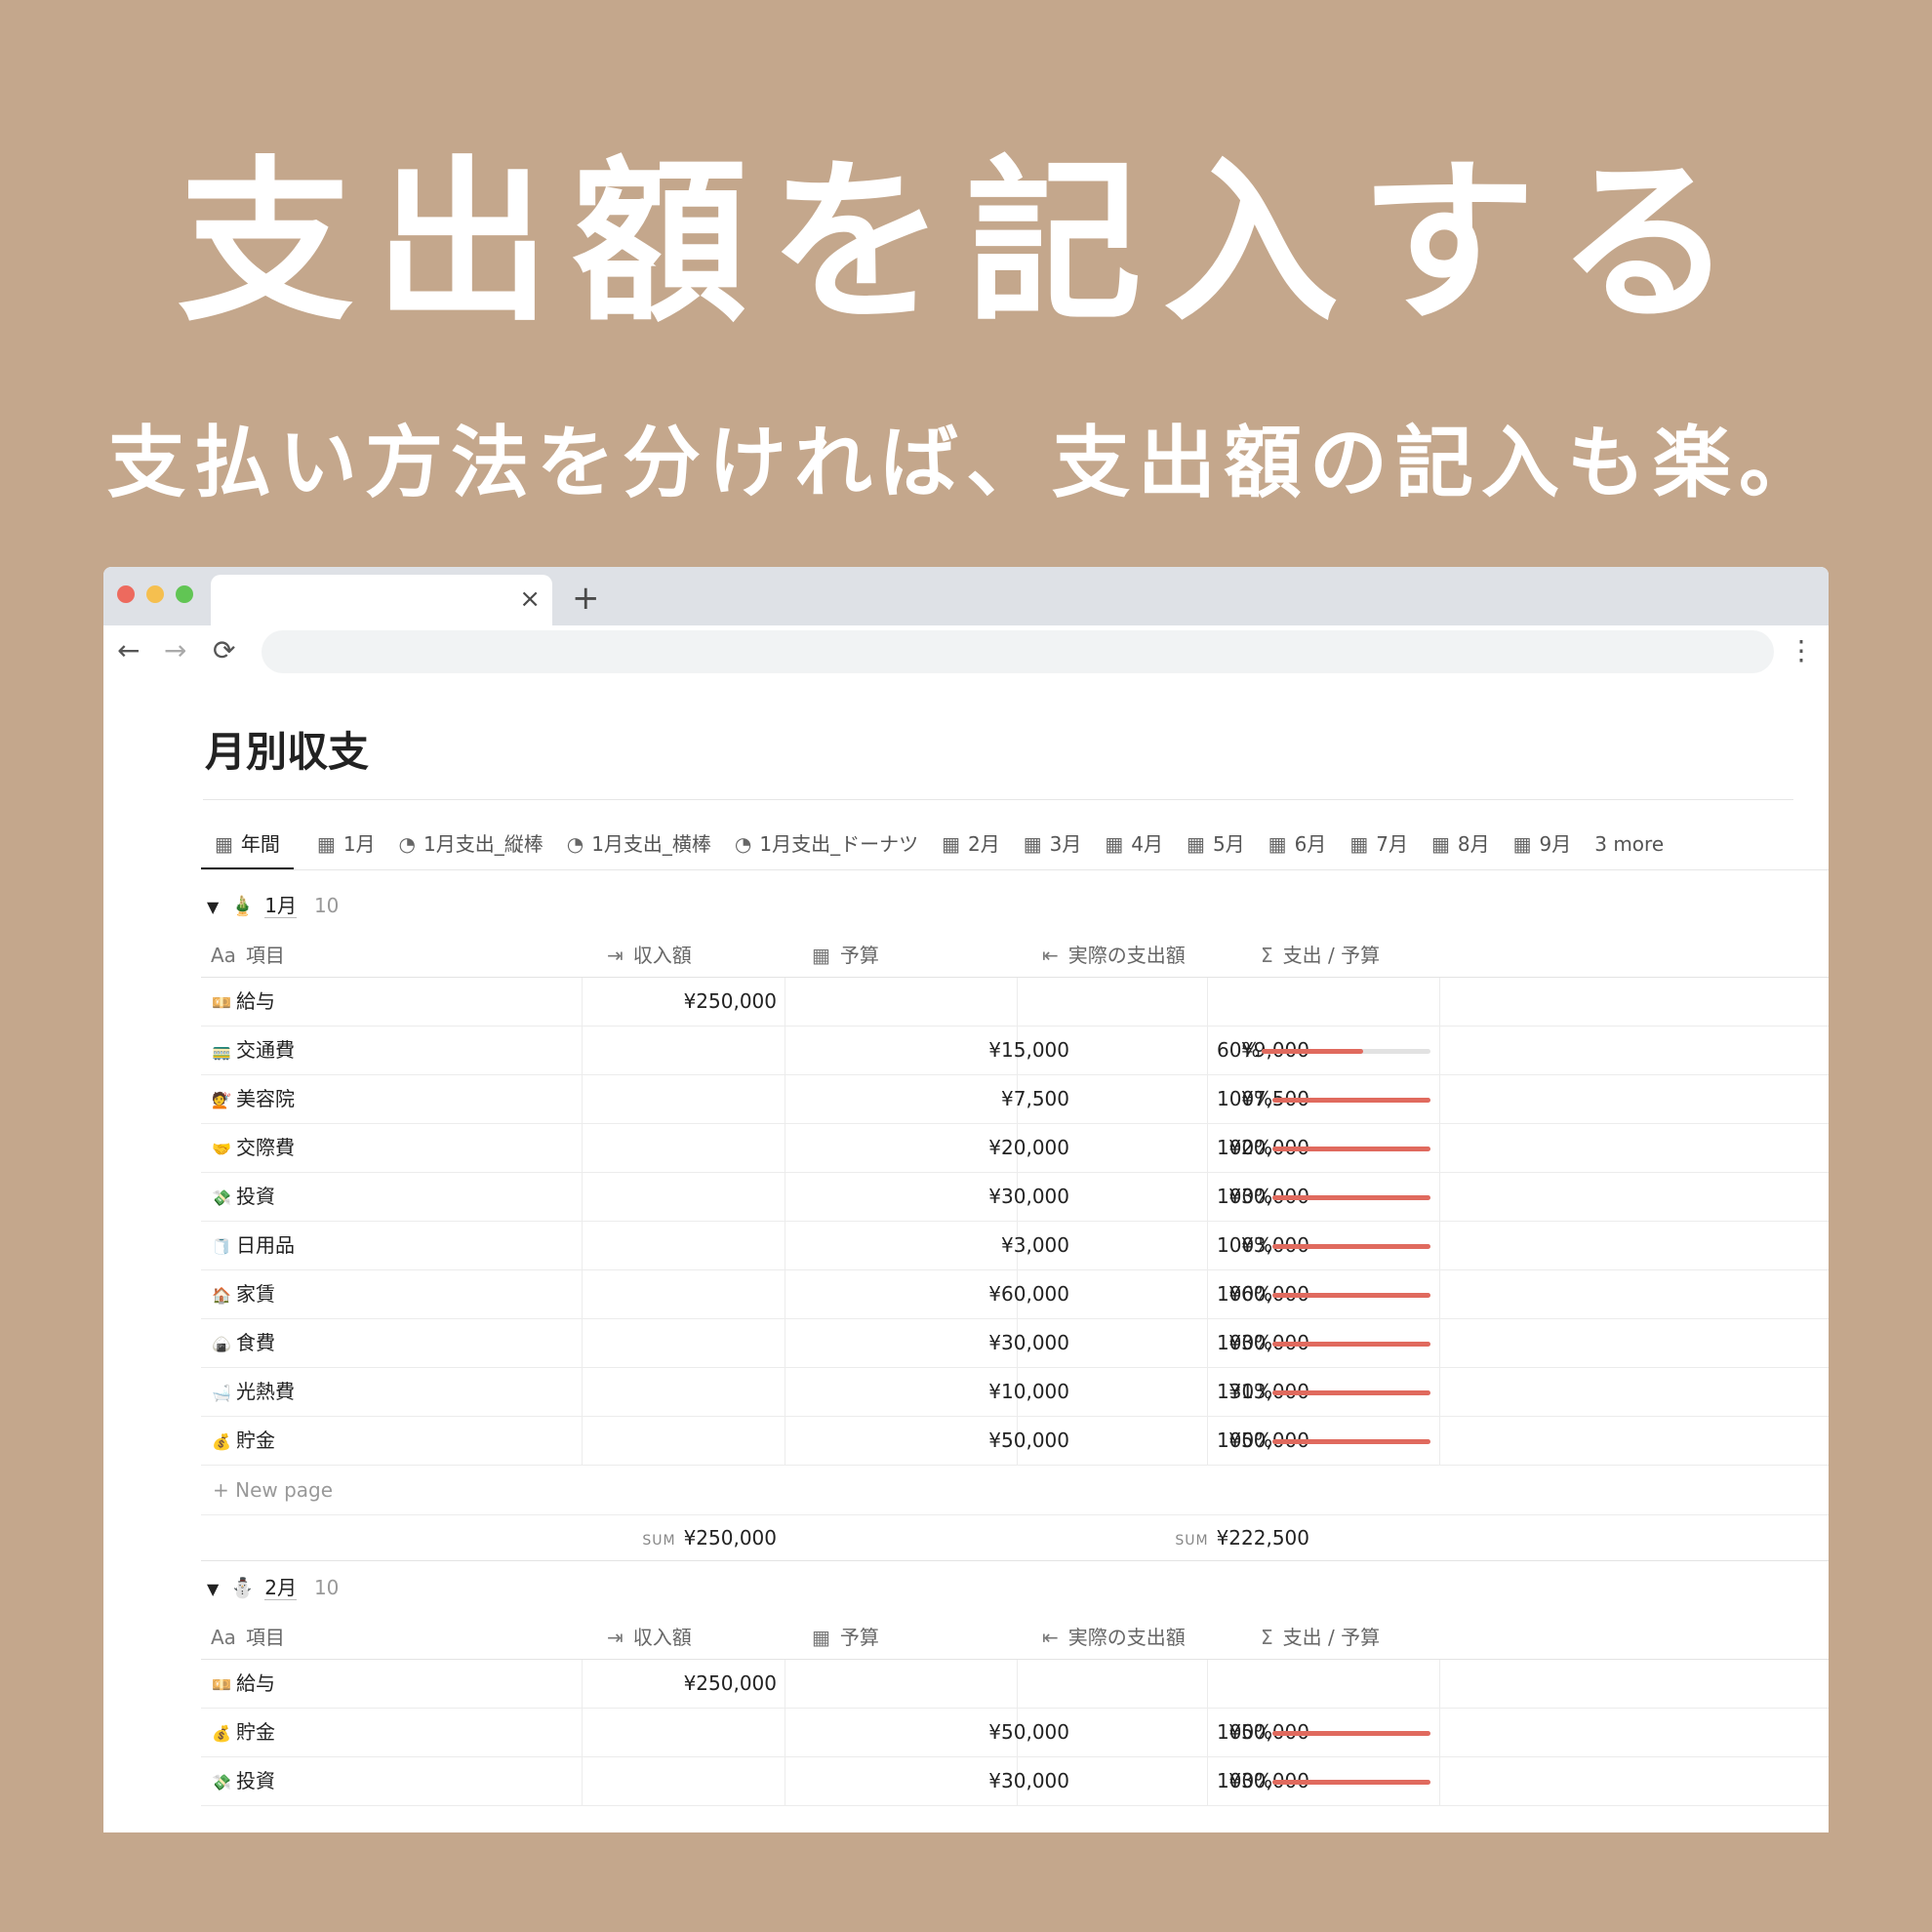 The height and width of the screenshot is (1932, 1932). I want to click on close-icon: ×, so click(530, 599).